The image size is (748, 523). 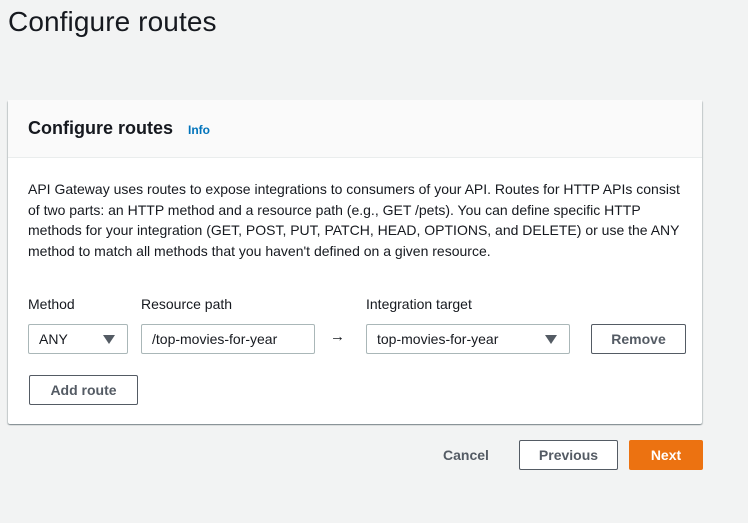 I want to click on method-select: ANY, so click(x=78, y=339).